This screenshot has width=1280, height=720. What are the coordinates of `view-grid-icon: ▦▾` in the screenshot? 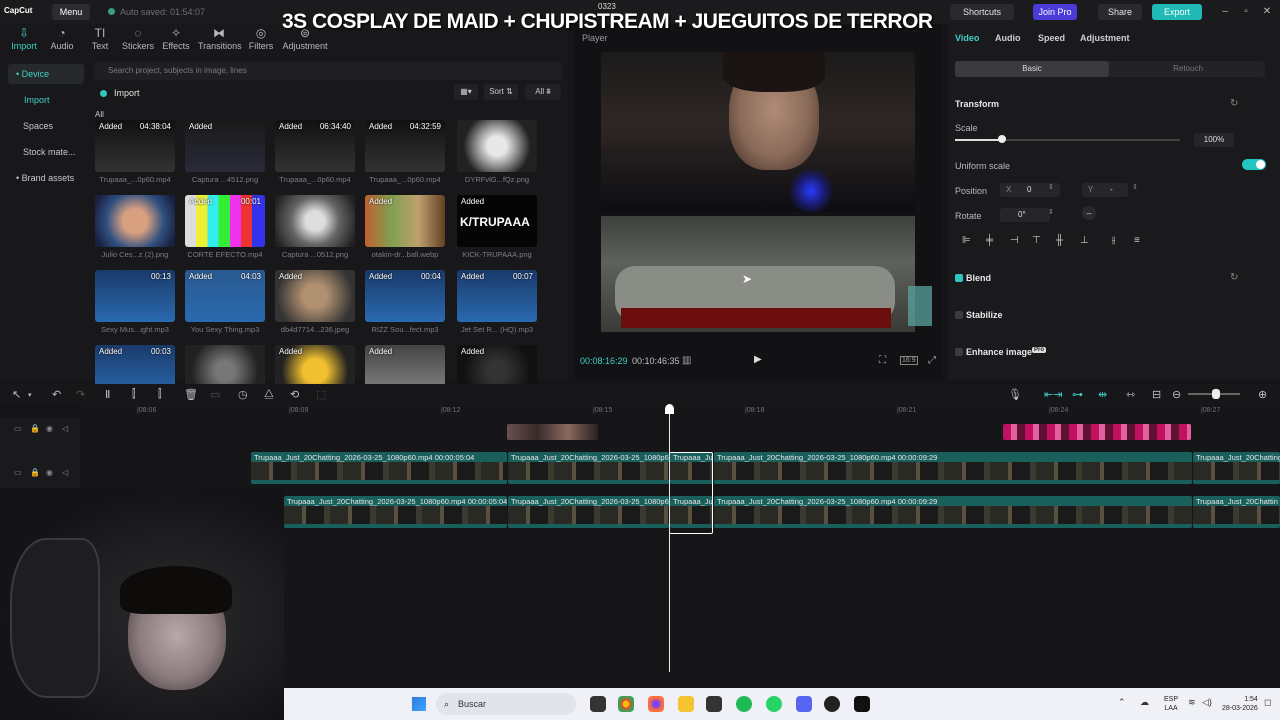 It's located at (466, 92).